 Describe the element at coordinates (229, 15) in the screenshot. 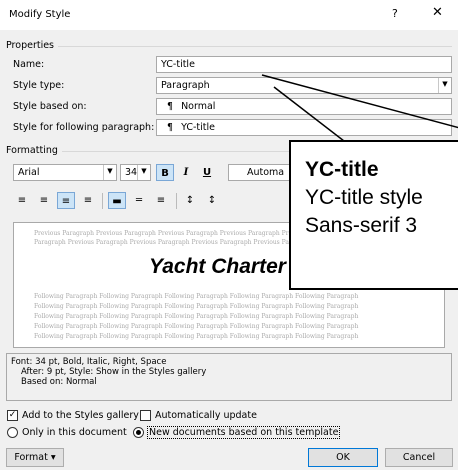

I see `title-bar: Modify Style ? ✕` at that location.